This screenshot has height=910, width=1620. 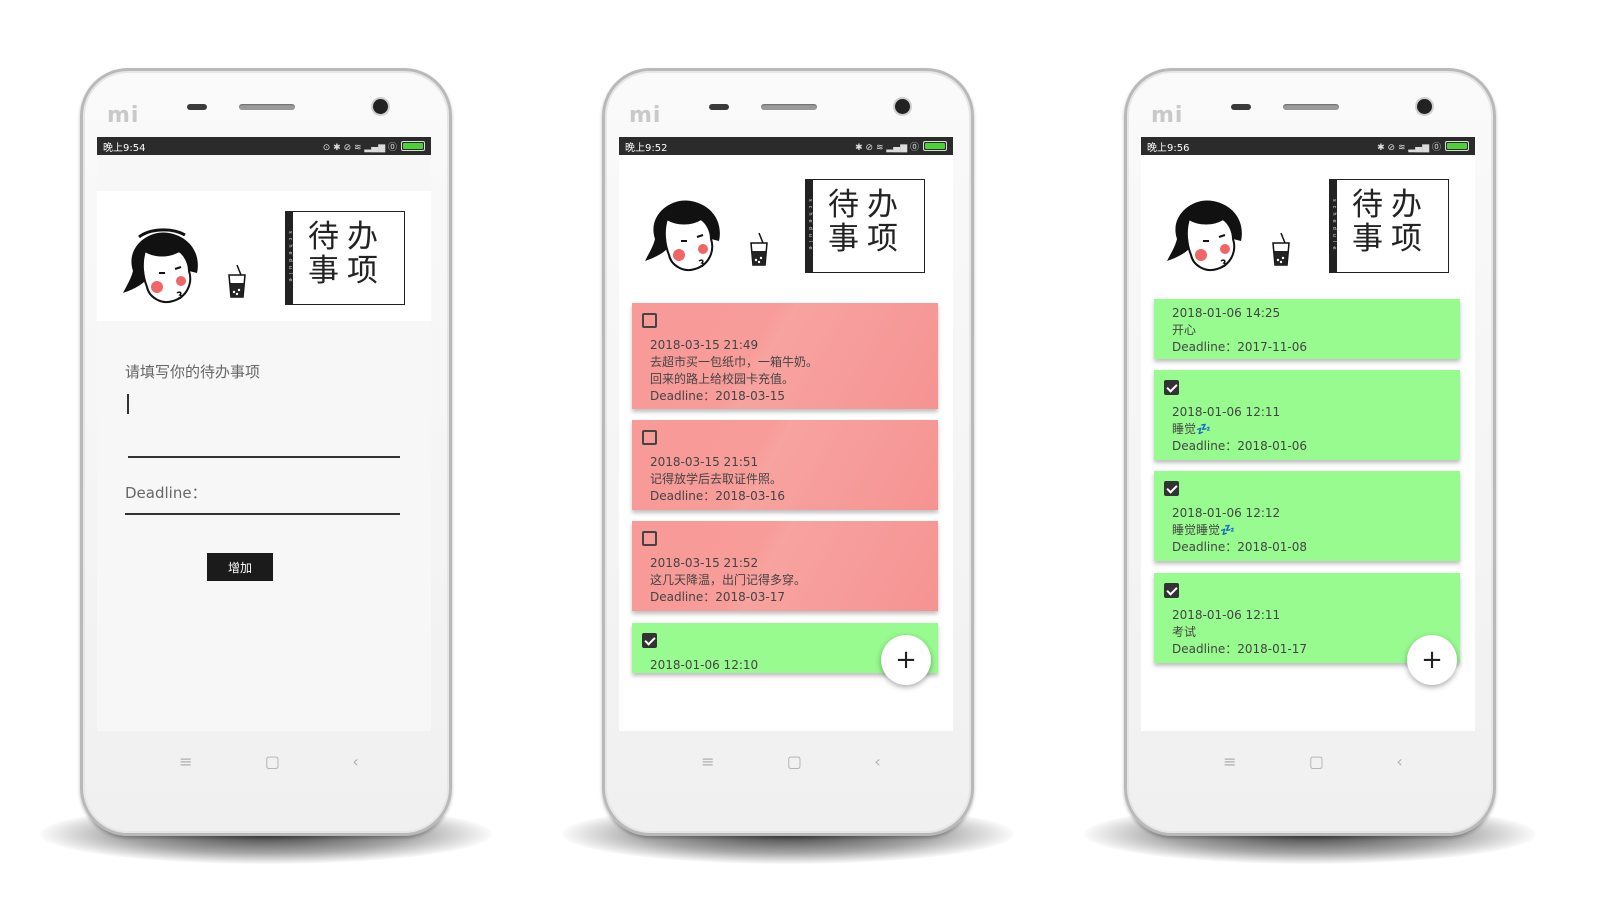 I want to click on todo-created-time: 2018-01-06 12:10, so click(x=704, y=665).